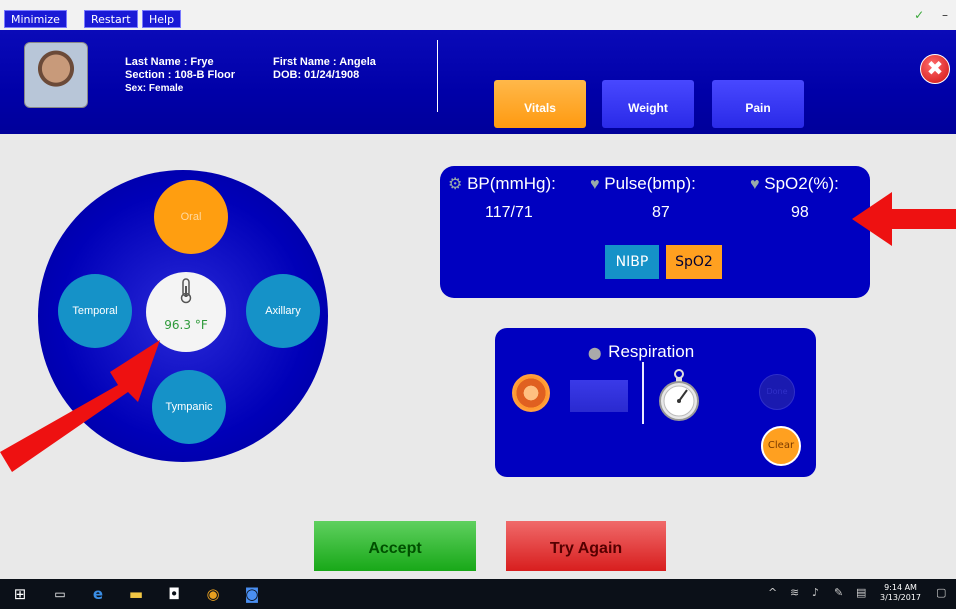 This screenshot has height=609, width=956. What do you see at coordinates (838, 592) in the screenshot?
I see `pen-icon: ✎` at bounding box center [838, 592].